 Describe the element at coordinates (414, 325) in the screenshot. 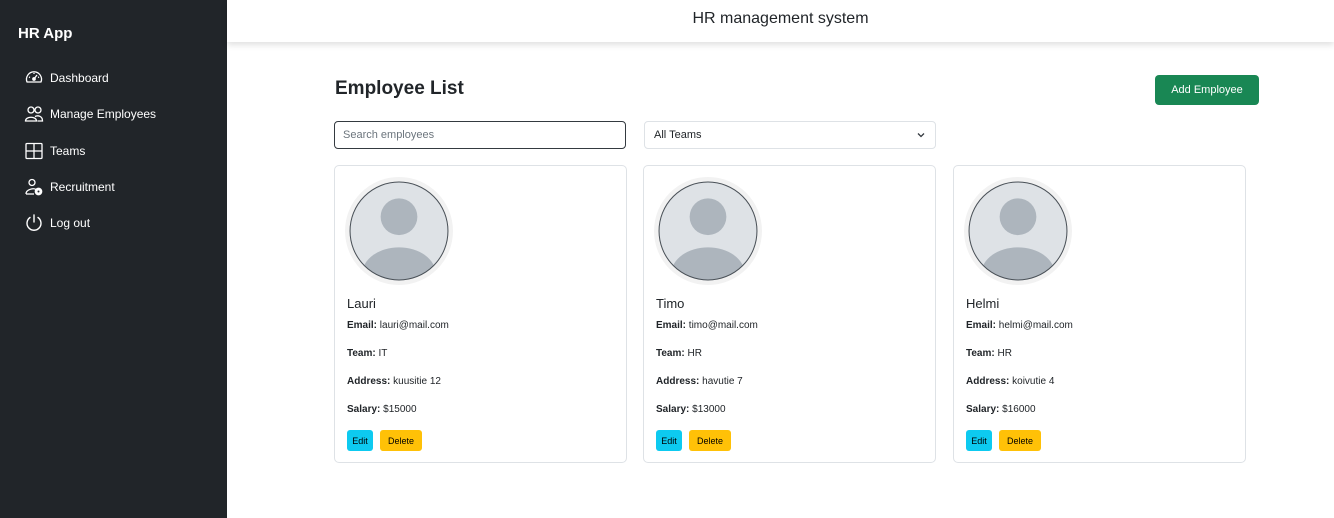

I see `email-value: lauri@mail.com` at that location.